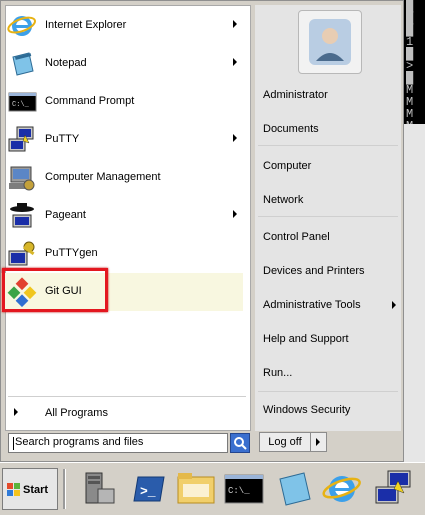 The height and width of the screenshot is (515, 425). Describe the element at coordinates (86, 25) in the screenshot. I see `program-label: Internet Explorer` at that location.